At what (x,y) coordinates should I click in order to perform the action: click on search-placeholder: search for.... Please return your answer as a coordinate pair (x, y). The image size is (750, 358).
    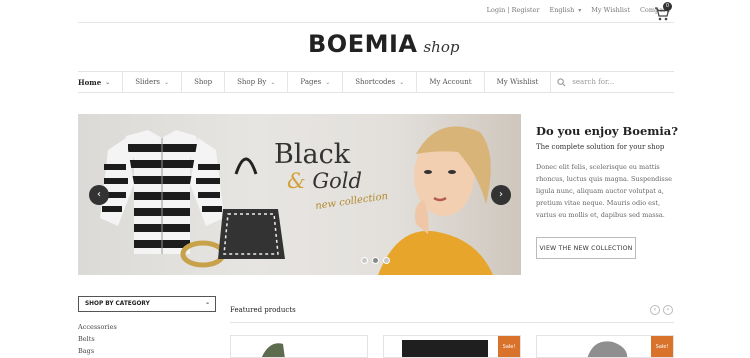
    Looking at the image, I should click on (593, 82).